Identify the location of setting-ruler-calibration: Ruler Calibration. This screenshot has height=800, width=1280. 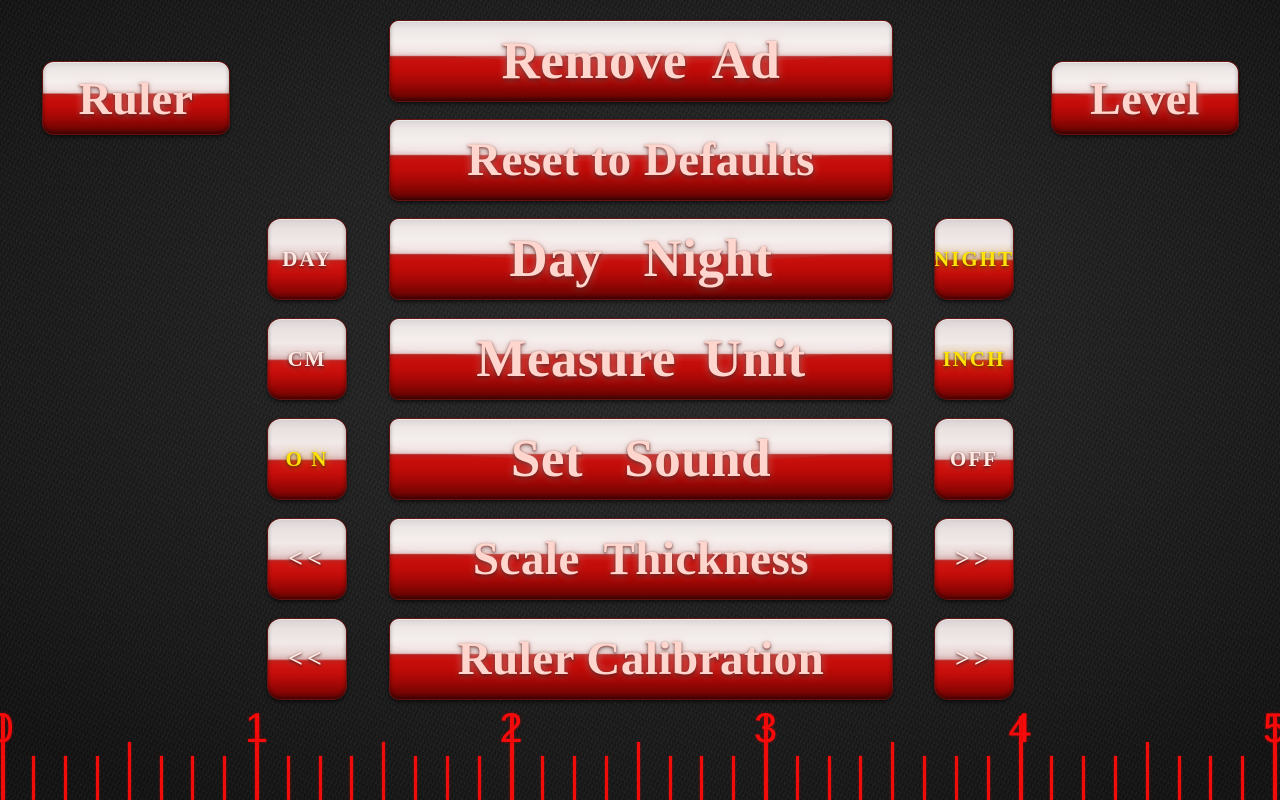
(641, 659).